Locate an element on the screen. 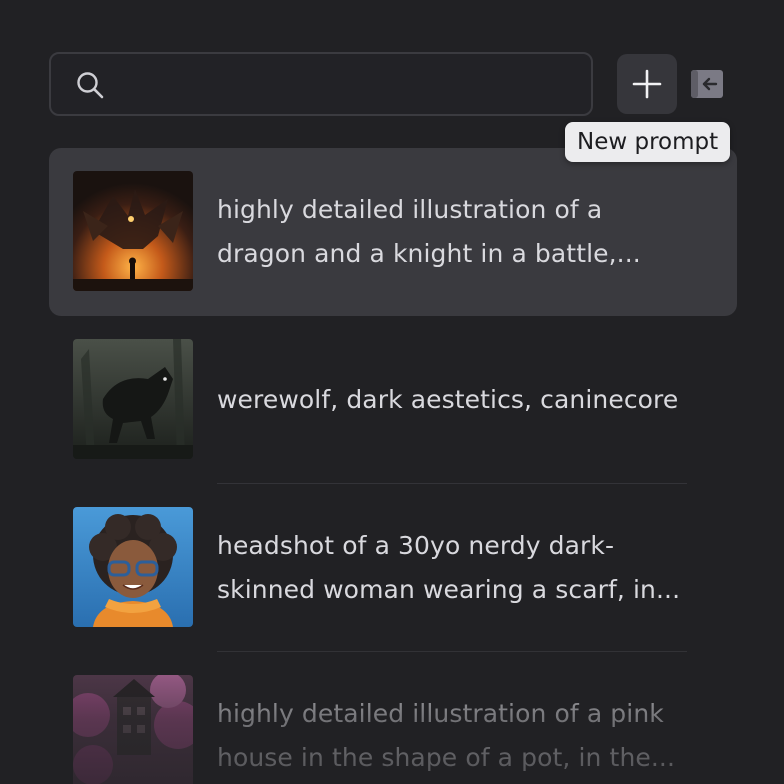  dragon-thumbnail is located at coordinates (133, 231).